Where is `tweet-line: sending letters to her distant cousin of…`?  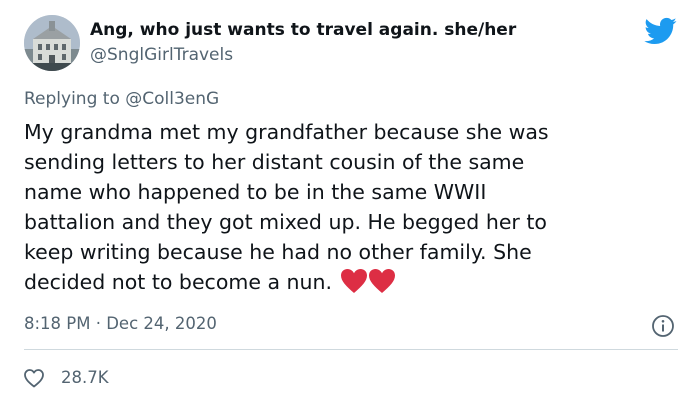
tweet-line: sending letters to her distant cousin of… is located at coordinates (274, 162).